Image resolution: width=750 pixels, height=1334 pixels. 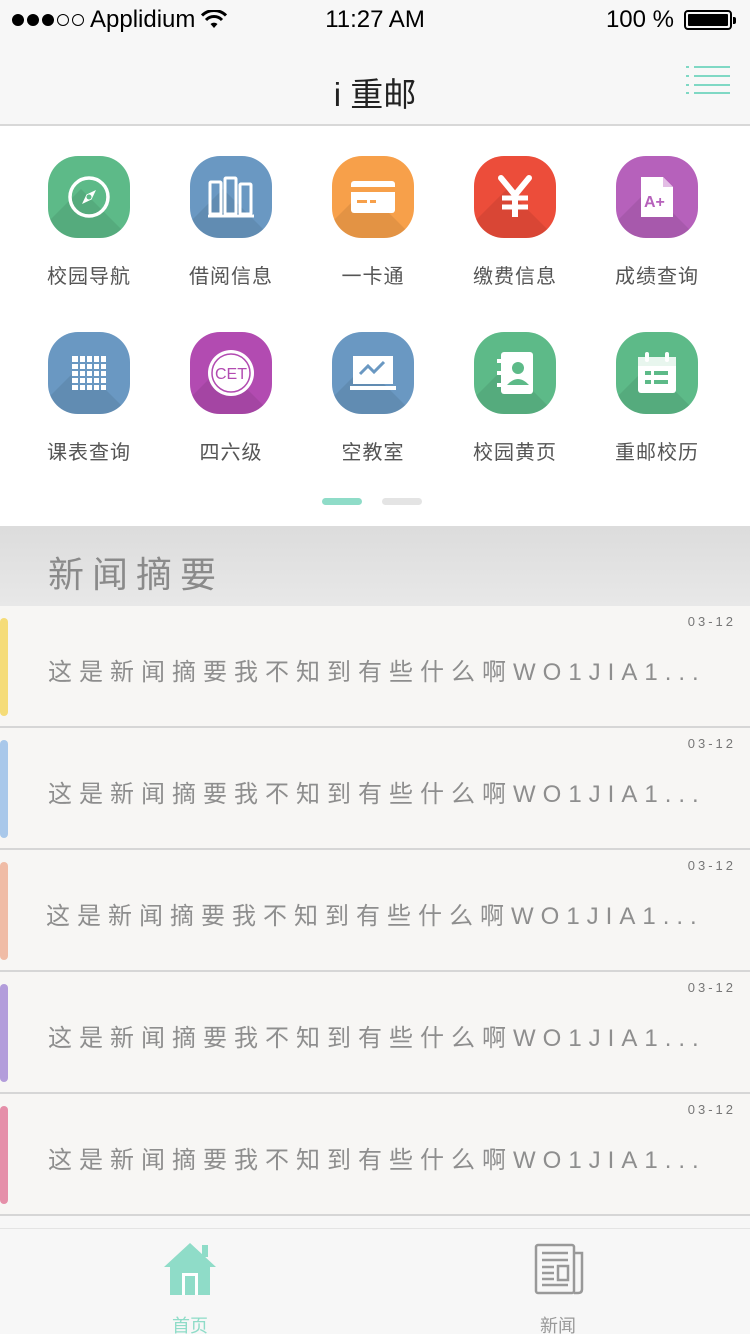 I want to click on grid-label: 重邮校历, so click(x=657, y=453).